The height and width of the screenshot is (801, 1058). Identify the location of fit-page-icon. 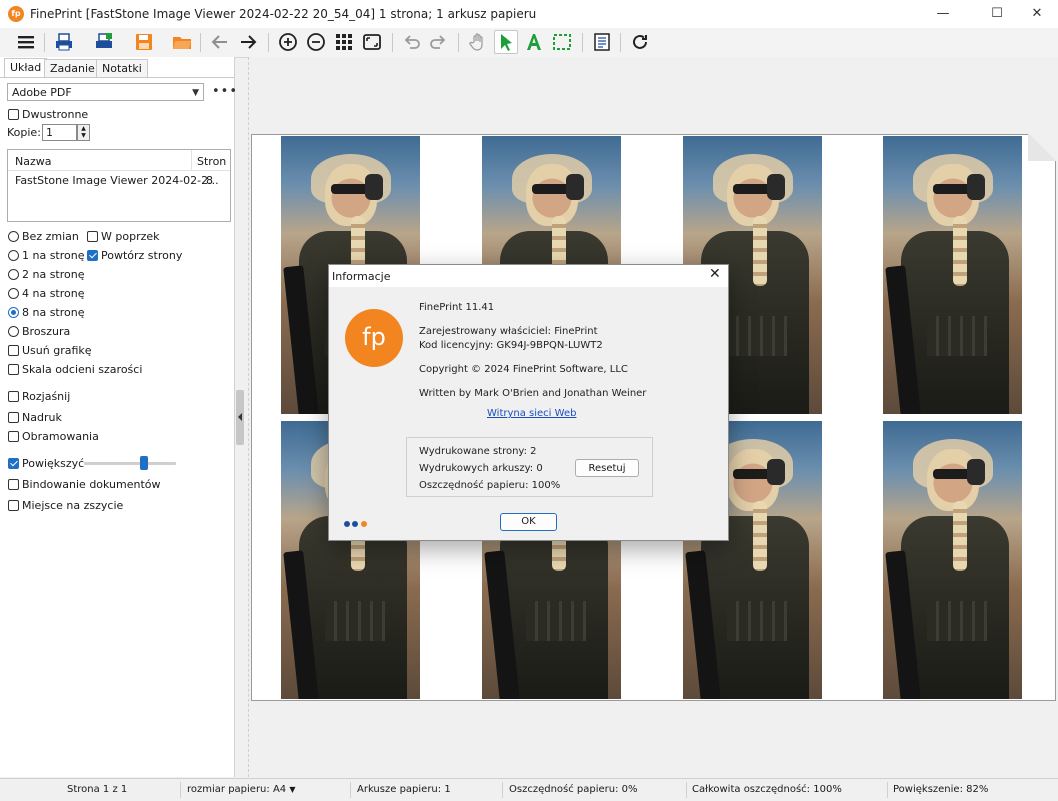
(372, 42).